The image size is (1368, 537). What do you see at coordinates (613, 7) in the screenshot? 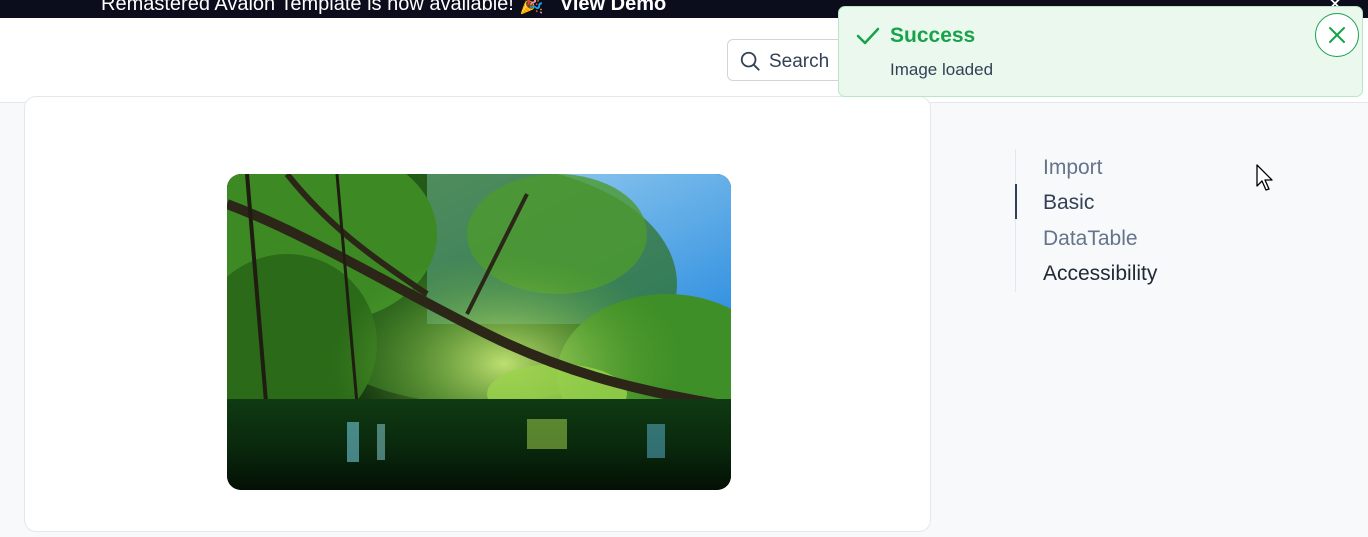
I see `view-demo-link: View Demo` at bounding box center [613, 7].